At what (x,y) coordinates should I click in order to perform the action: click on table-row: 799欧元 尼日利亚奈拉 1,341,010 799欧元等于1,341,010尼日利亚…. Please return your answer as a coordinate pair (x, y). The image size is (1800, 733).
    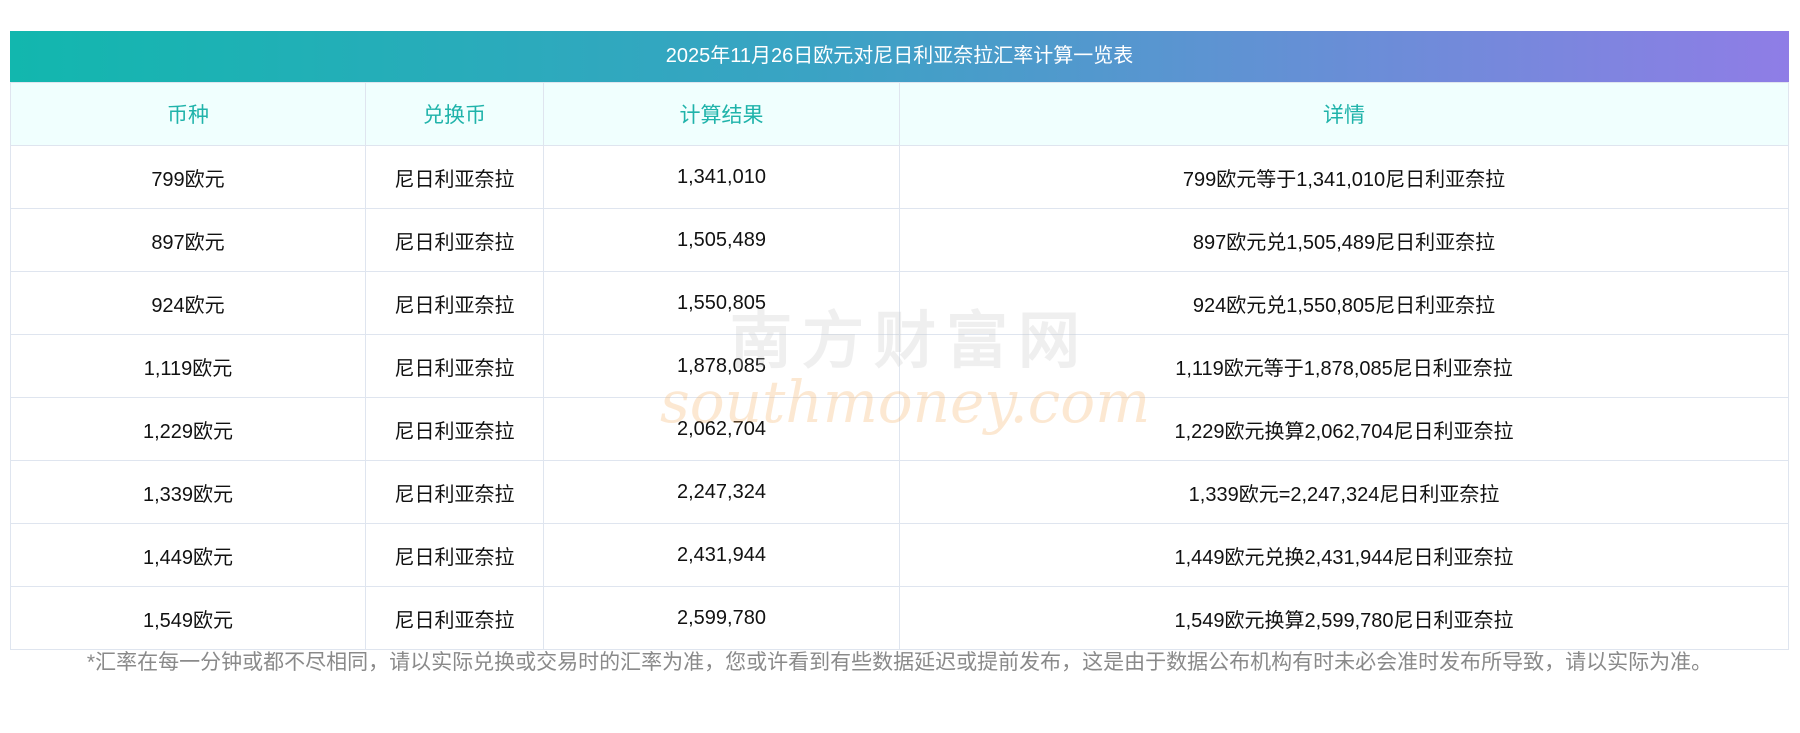
    Looking at the image, I should click on (899, 177).